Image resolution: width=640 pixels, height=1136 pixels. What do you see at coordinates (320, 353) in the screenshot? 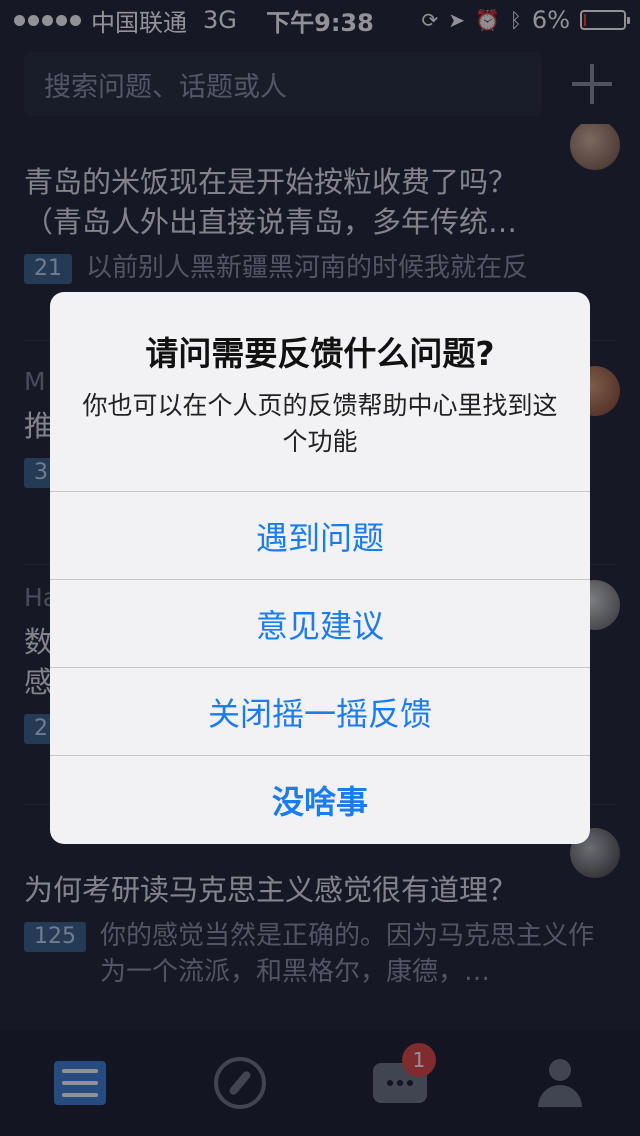
I see `alert-title: 请问需要反馈什么问题?` at bounding box center [320, 353].